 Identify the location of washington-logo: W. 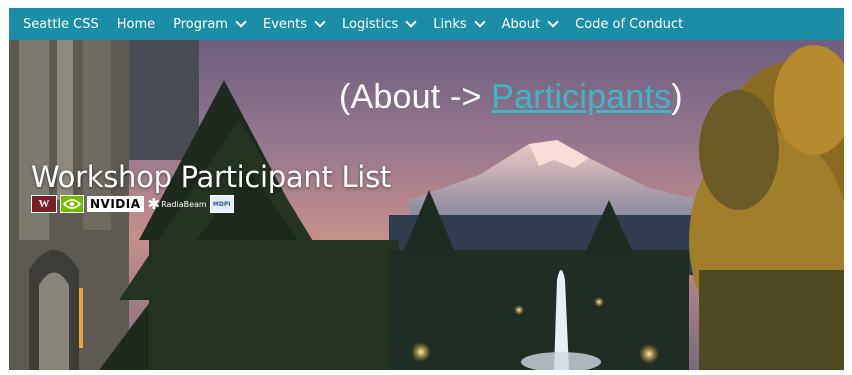
(44, 204).